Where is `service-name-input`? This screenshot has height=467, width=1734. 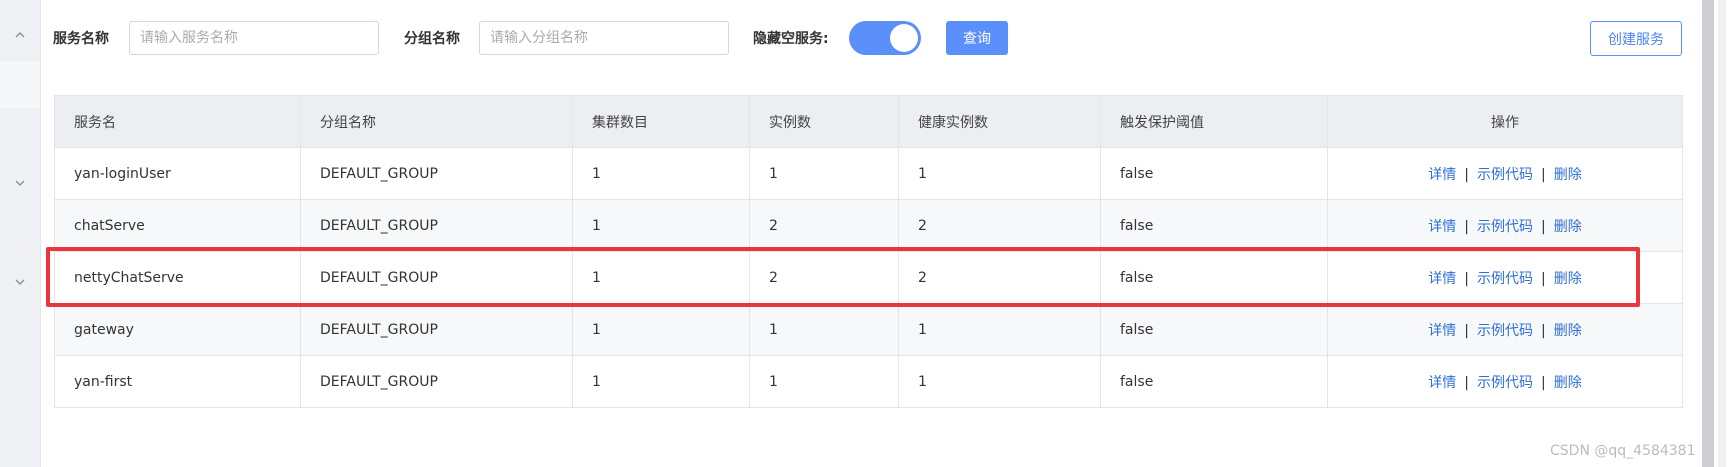
service-name-input is located at coordinates (254, 38).